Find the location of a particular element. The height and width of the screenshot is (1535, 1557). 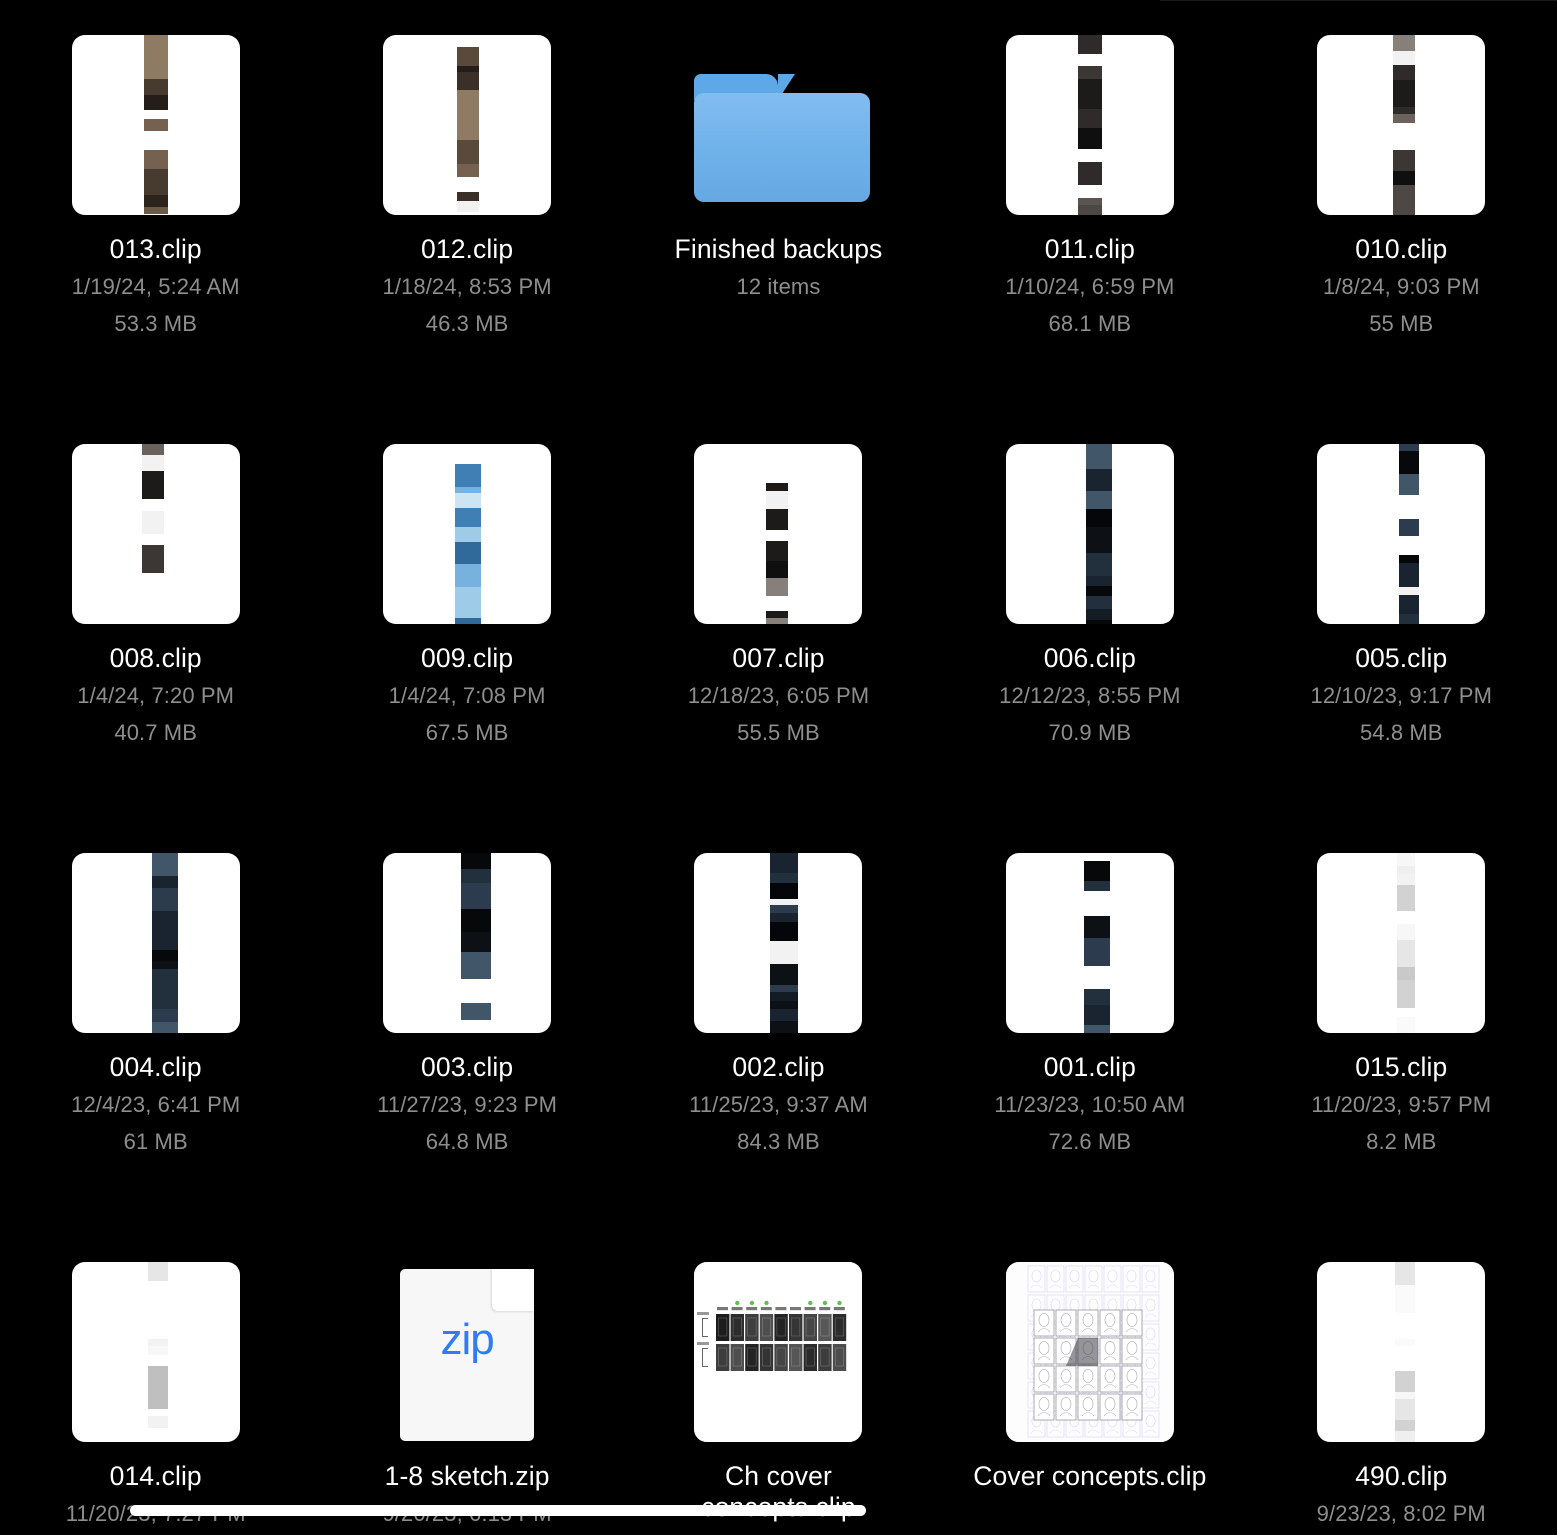

file-size-label: 55 MB is located at coordinates (1401, 323).